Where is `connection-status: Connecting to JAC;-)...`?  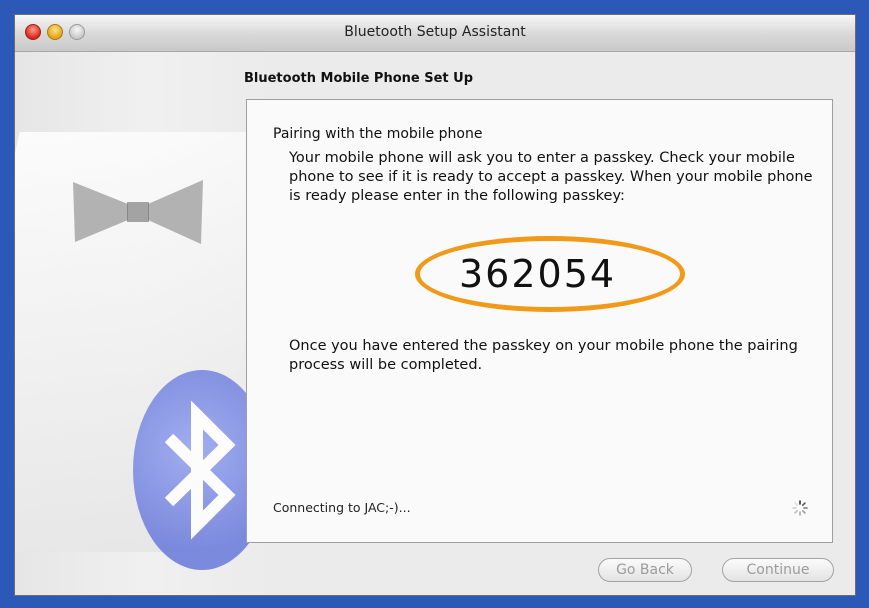
connection-status: Connecting to JAC;-)... is located at coordinates (342, 507).